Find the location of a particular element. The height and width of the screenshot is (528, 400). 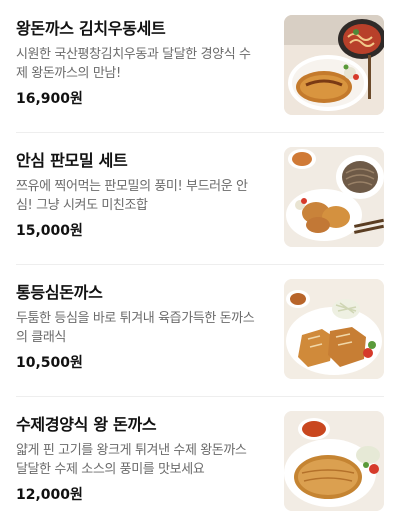

menu-item-description-line: 제 왕돈까스의 만남! is located at coordinates (68, 73).